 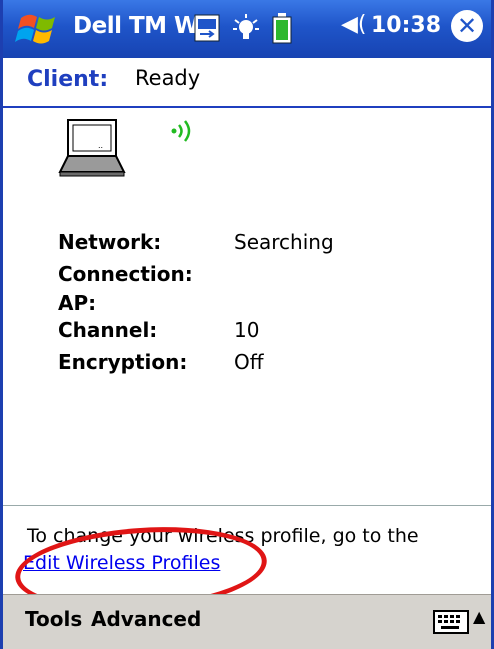 What do you see at coordinates (247, 330) in the screenshot?
I see `channel-value: 10` at bounding box center [247, 330].